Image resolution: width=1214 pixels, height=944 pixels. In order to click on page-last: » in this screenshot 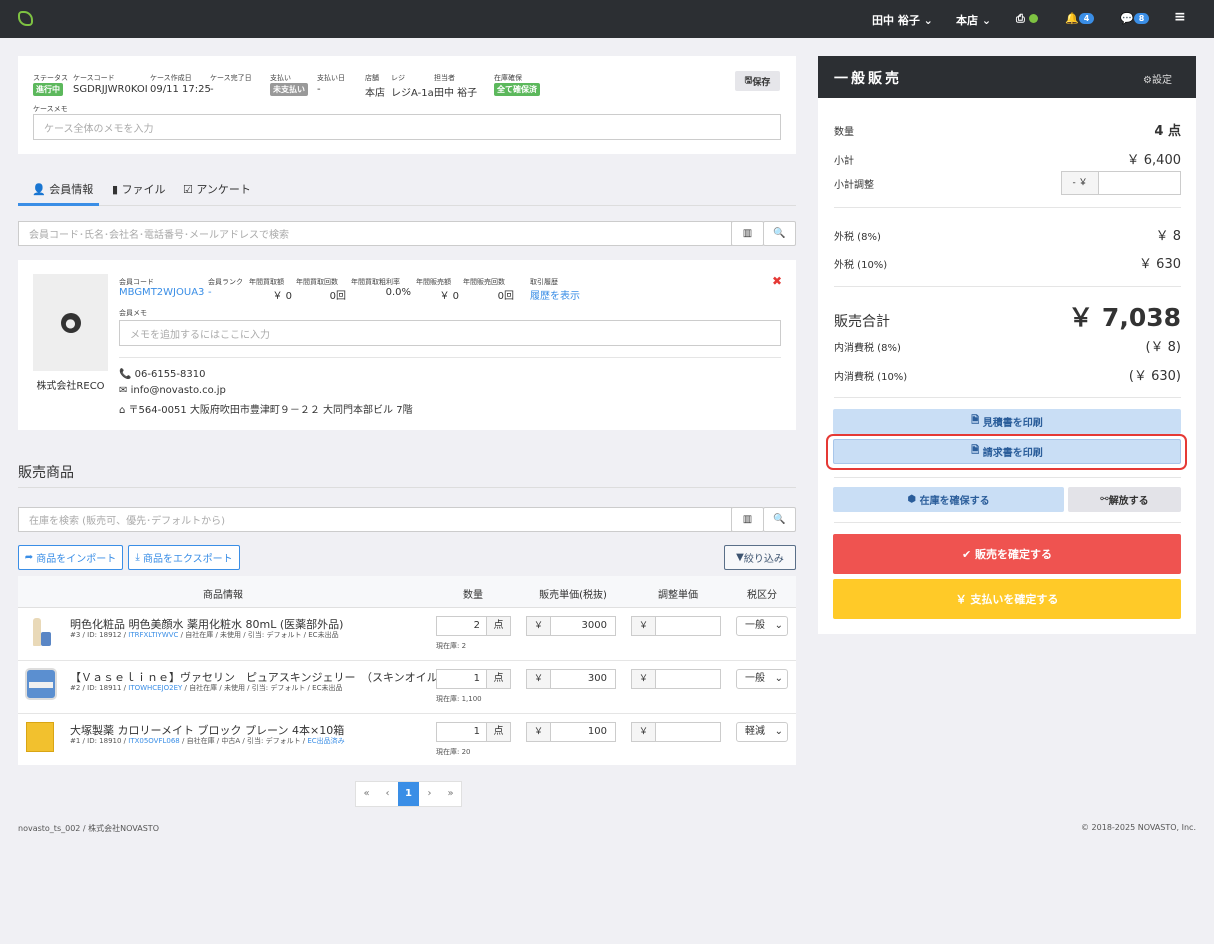, I will do `click(450, 794)`.